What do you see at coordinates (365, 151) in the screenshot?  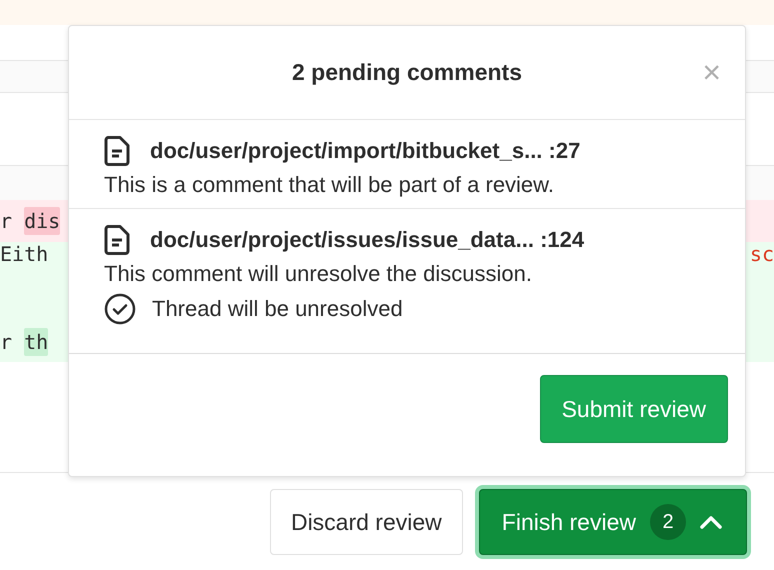 I see `file-link: doc/user/project/import/bitbucket_s... :27` at bounding box center [365, 151].